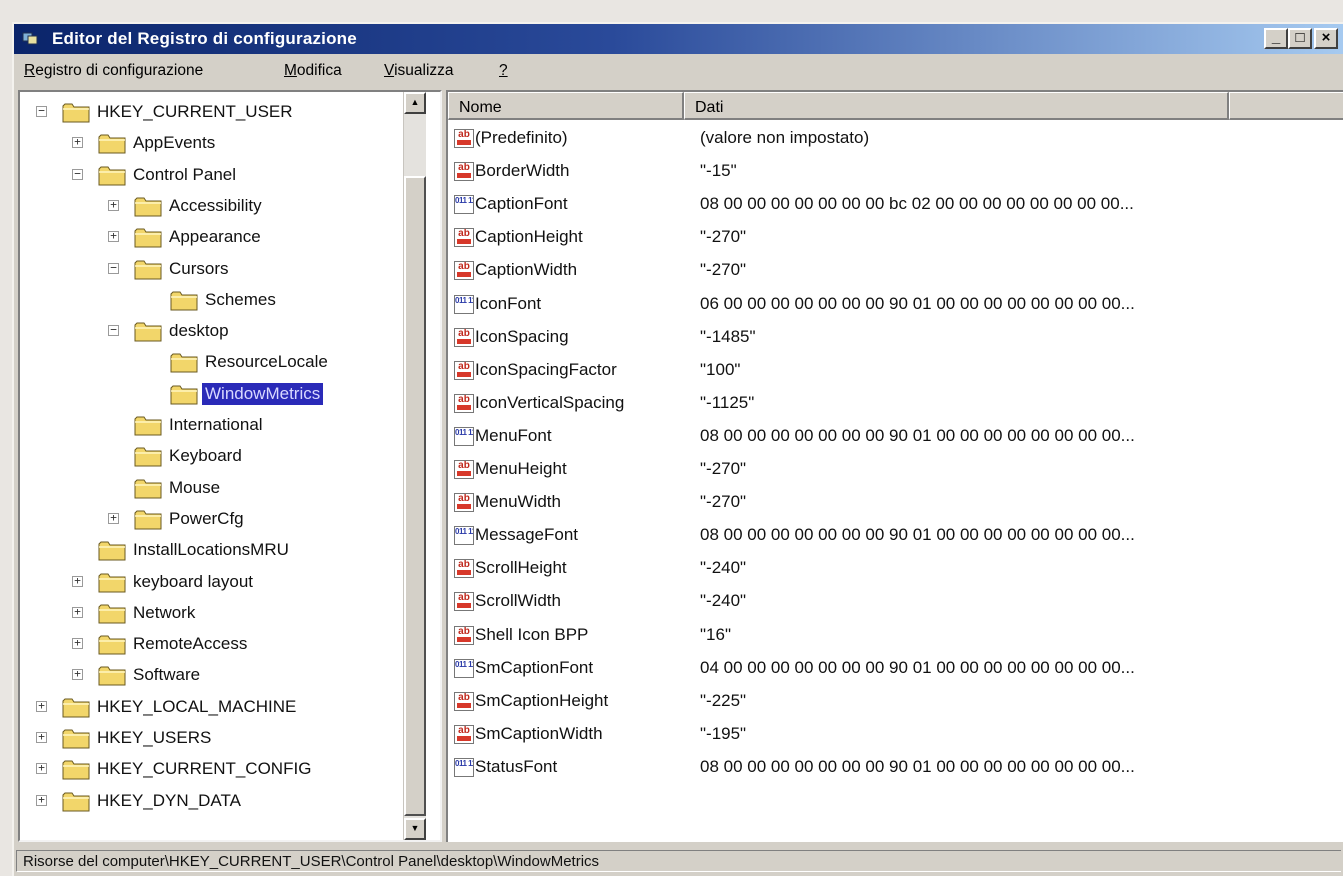 The width and height of the screenshot is (1343, 876). Describe the element at coordinates (521, 469) in the screenshot. I see `value-name: MenuHeight` at that location.